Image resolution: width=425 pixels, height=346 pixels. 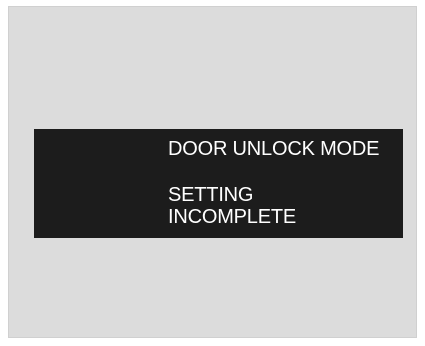 What do you see at coordinates (211, 195) in the screenshot?
I see `status-message-line-1: SETTING` at bounding box center [211, 195].